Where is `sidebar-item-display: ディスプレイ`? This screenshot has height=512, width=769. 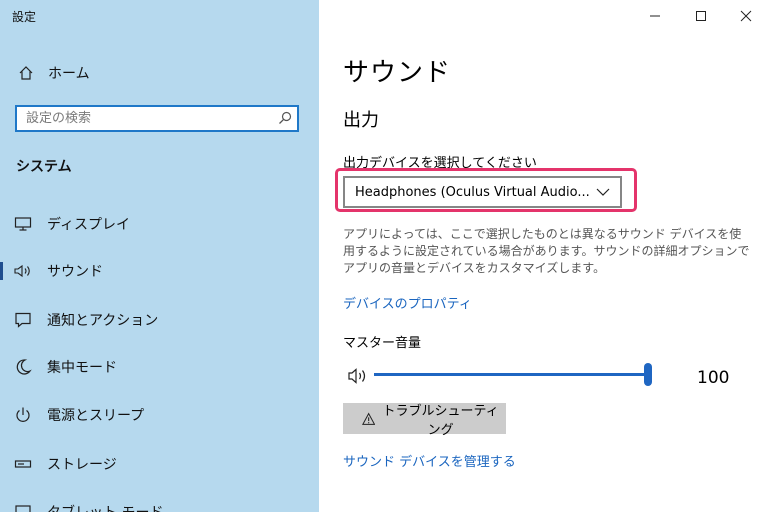
sidebar-item-display: ディスプレイ is located at coordinates (159, 224).